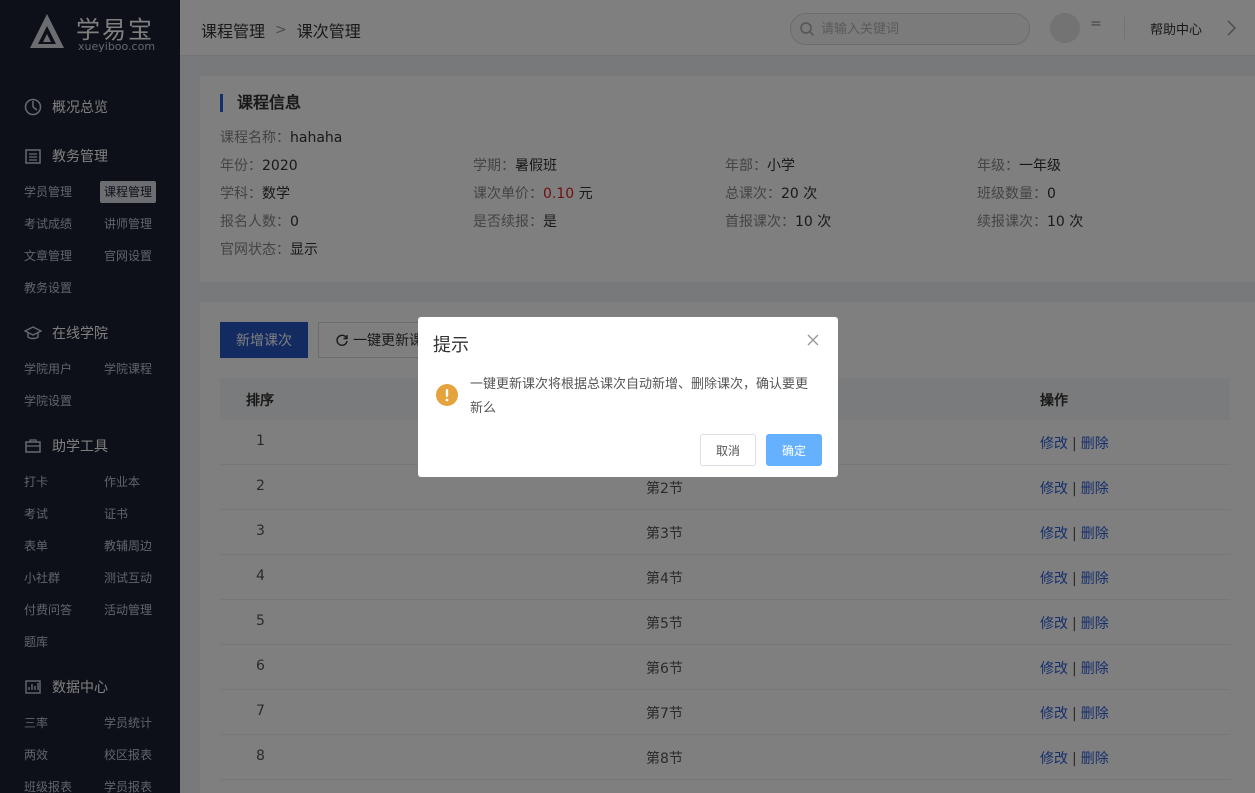 This screenshot has width=1255, height=793. I want to click on confirm-button: 确定, so click(794, 450).